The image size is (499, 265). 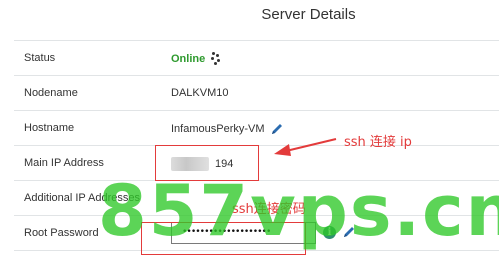 What do you see at coordinates (216, 59) in the screenshot?
I see `spinner-icon` at bounding box center [216, 59].